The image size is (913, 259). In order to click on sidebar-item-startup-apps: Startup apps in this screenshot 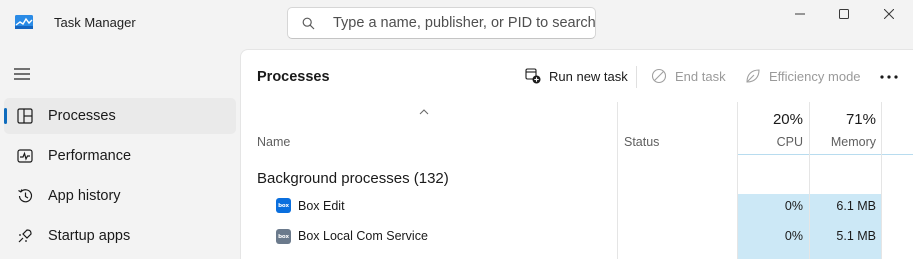, I will do `click(120, 236)`.